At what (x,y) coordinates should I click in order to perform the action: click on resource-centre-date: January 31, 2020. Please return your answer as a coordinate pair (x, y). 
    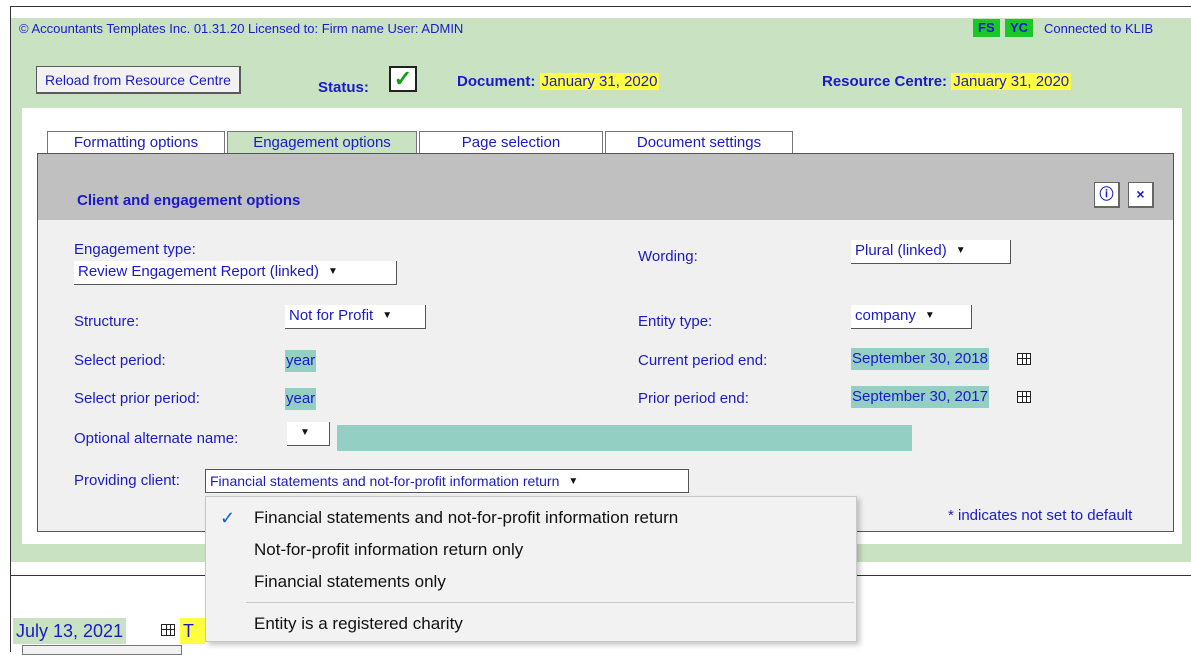
    Looking at the image, I should click on (1011, 81).